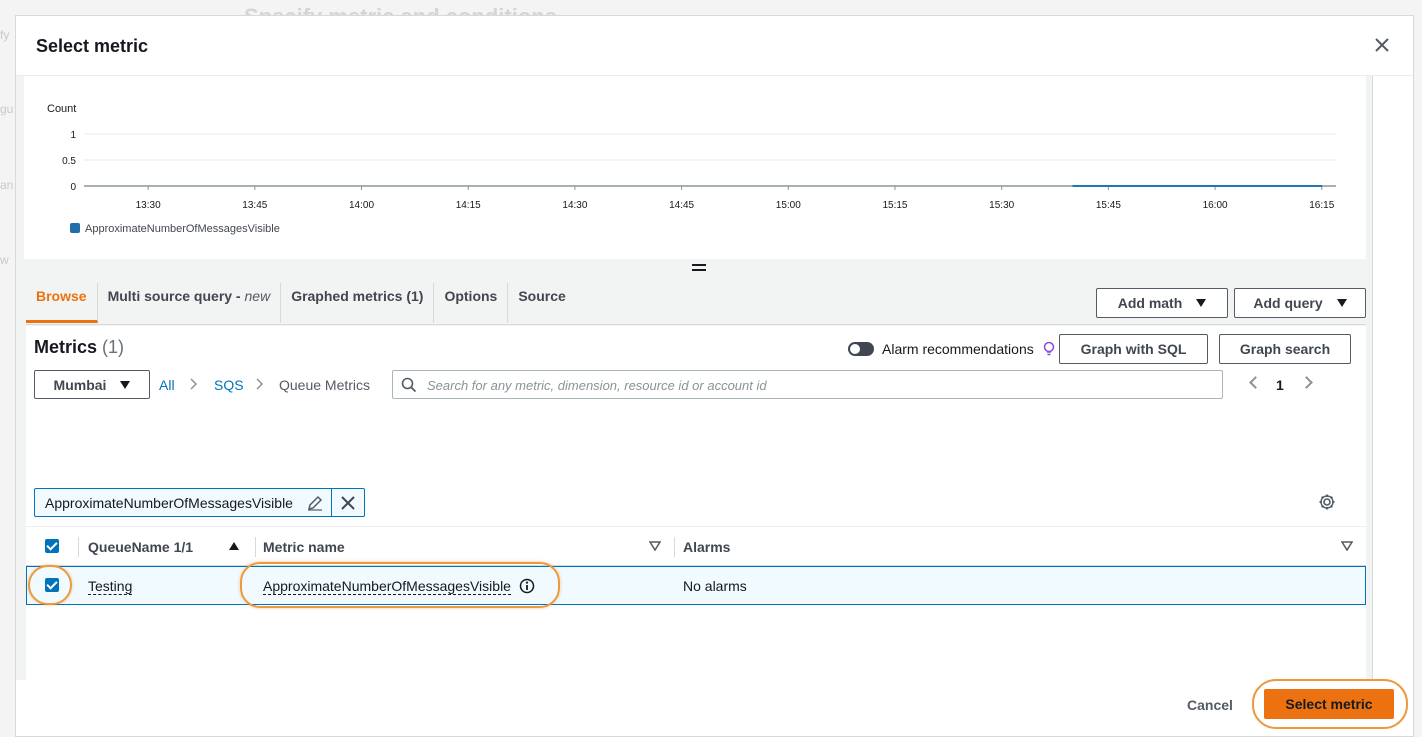  I want to click on table-header: QueueName 1/1 Metric name Alarms, so click(696, 546).